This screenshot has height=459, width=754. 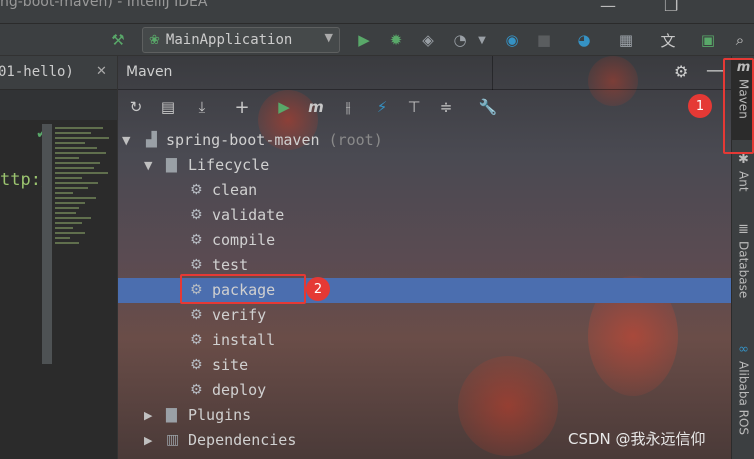 I want to click on tool-window-label: Ant, so click(x=743, y=181).